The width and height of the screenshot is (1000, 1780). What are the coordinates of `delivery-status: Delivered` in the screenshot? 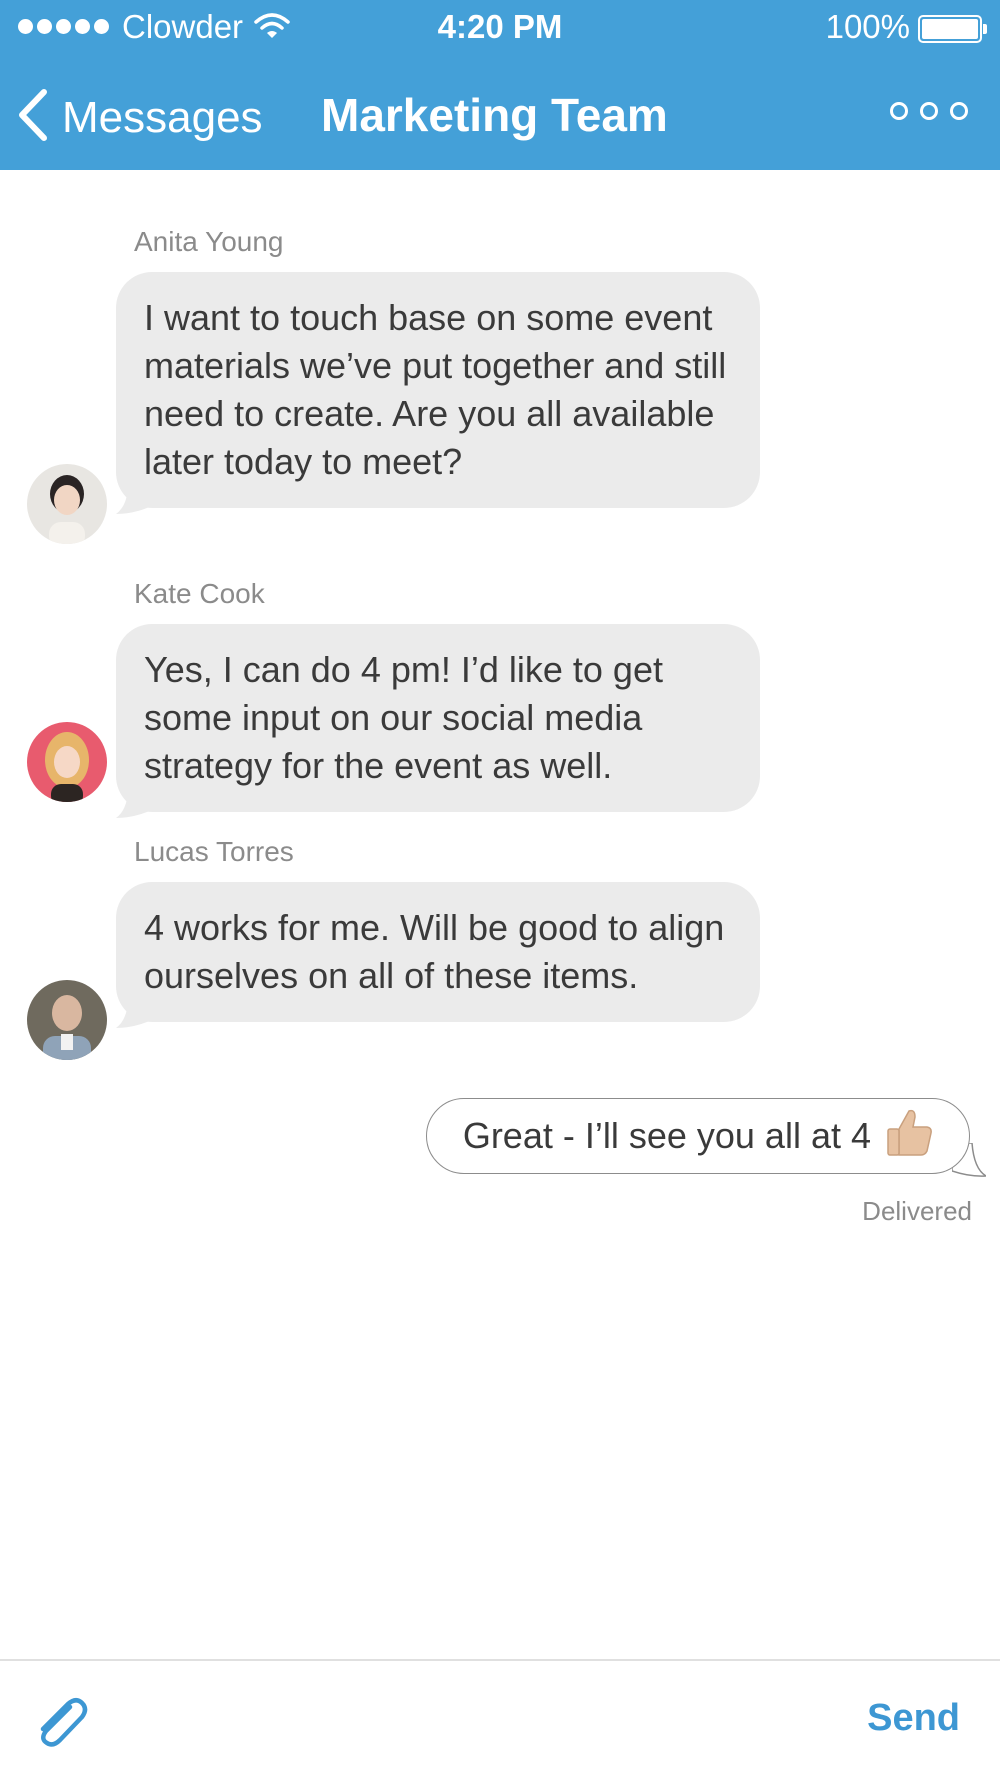 It's located at (917, 1211).